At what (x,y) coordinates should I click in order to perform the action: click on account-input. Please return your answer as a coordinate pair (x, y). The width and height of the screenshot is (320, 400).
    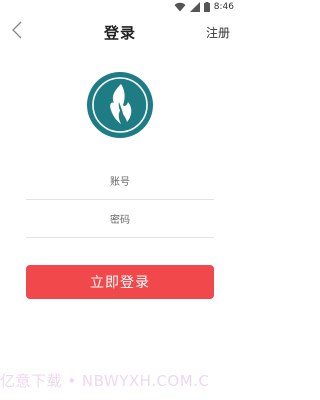
    Looking at the image, I should click on (120, 182).